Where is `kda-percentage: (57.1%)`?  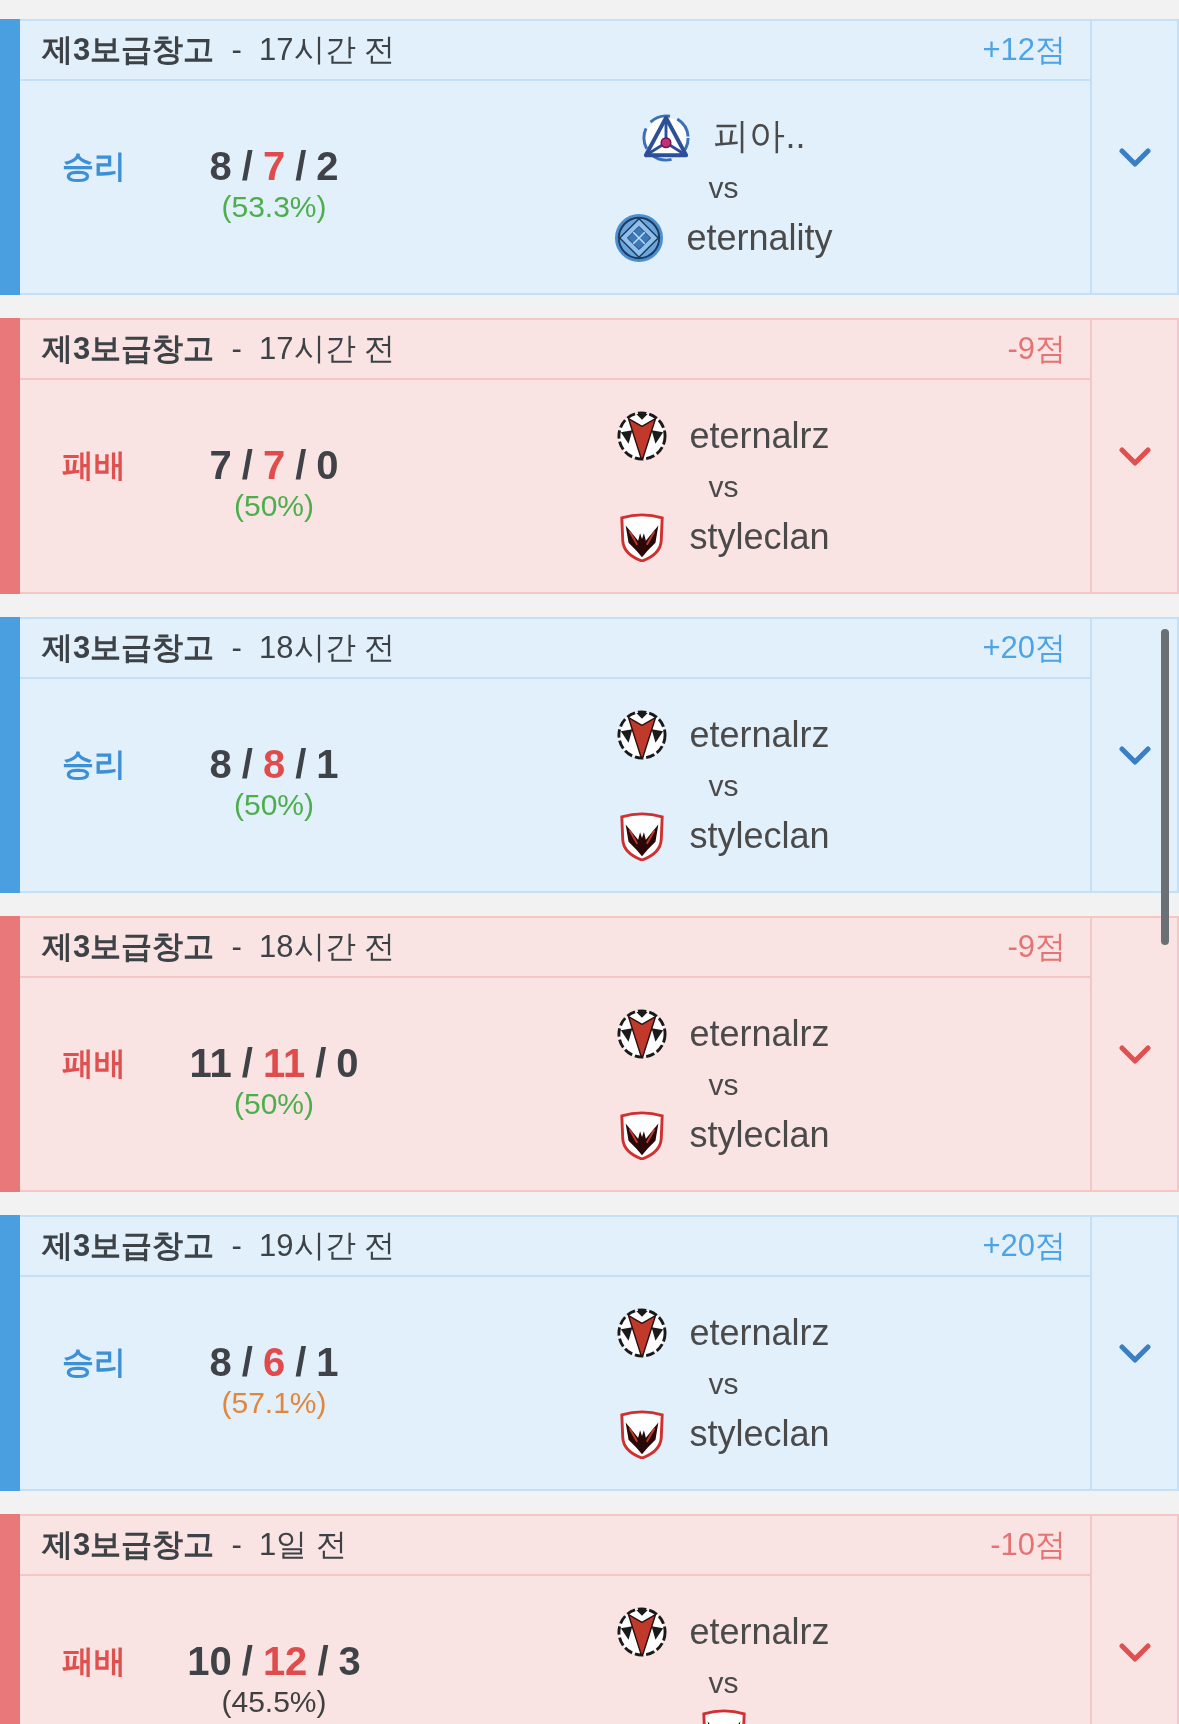 kda-percentage: (57.1%) is located at coordinates (274, 1403).